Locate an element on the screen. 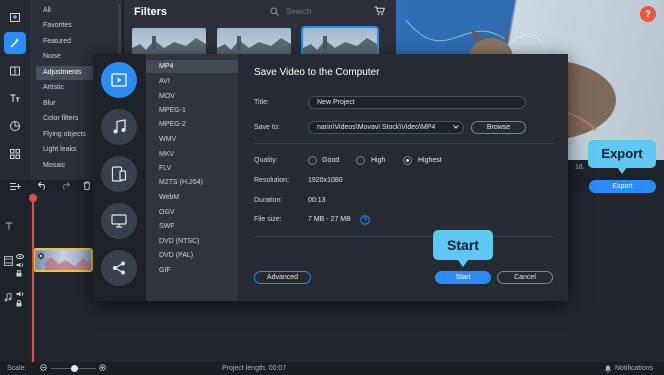  advanced-button: Advanced is located at coordinates (282, 277).